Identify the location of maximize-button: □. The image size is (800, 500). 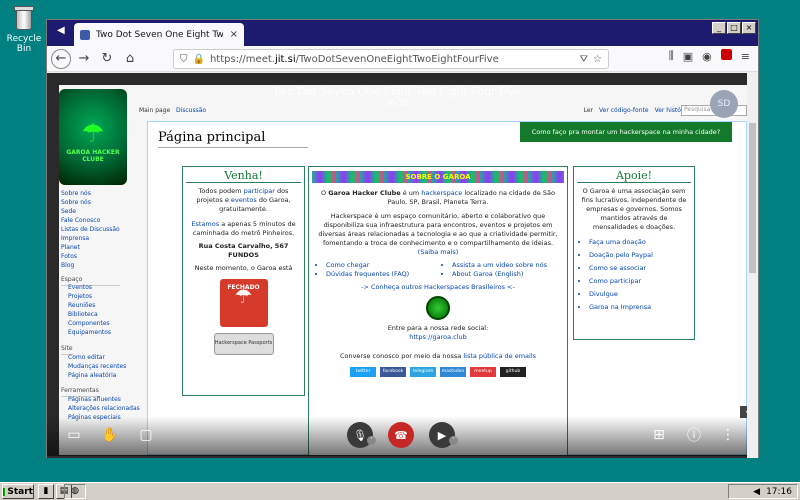
(734, 28).